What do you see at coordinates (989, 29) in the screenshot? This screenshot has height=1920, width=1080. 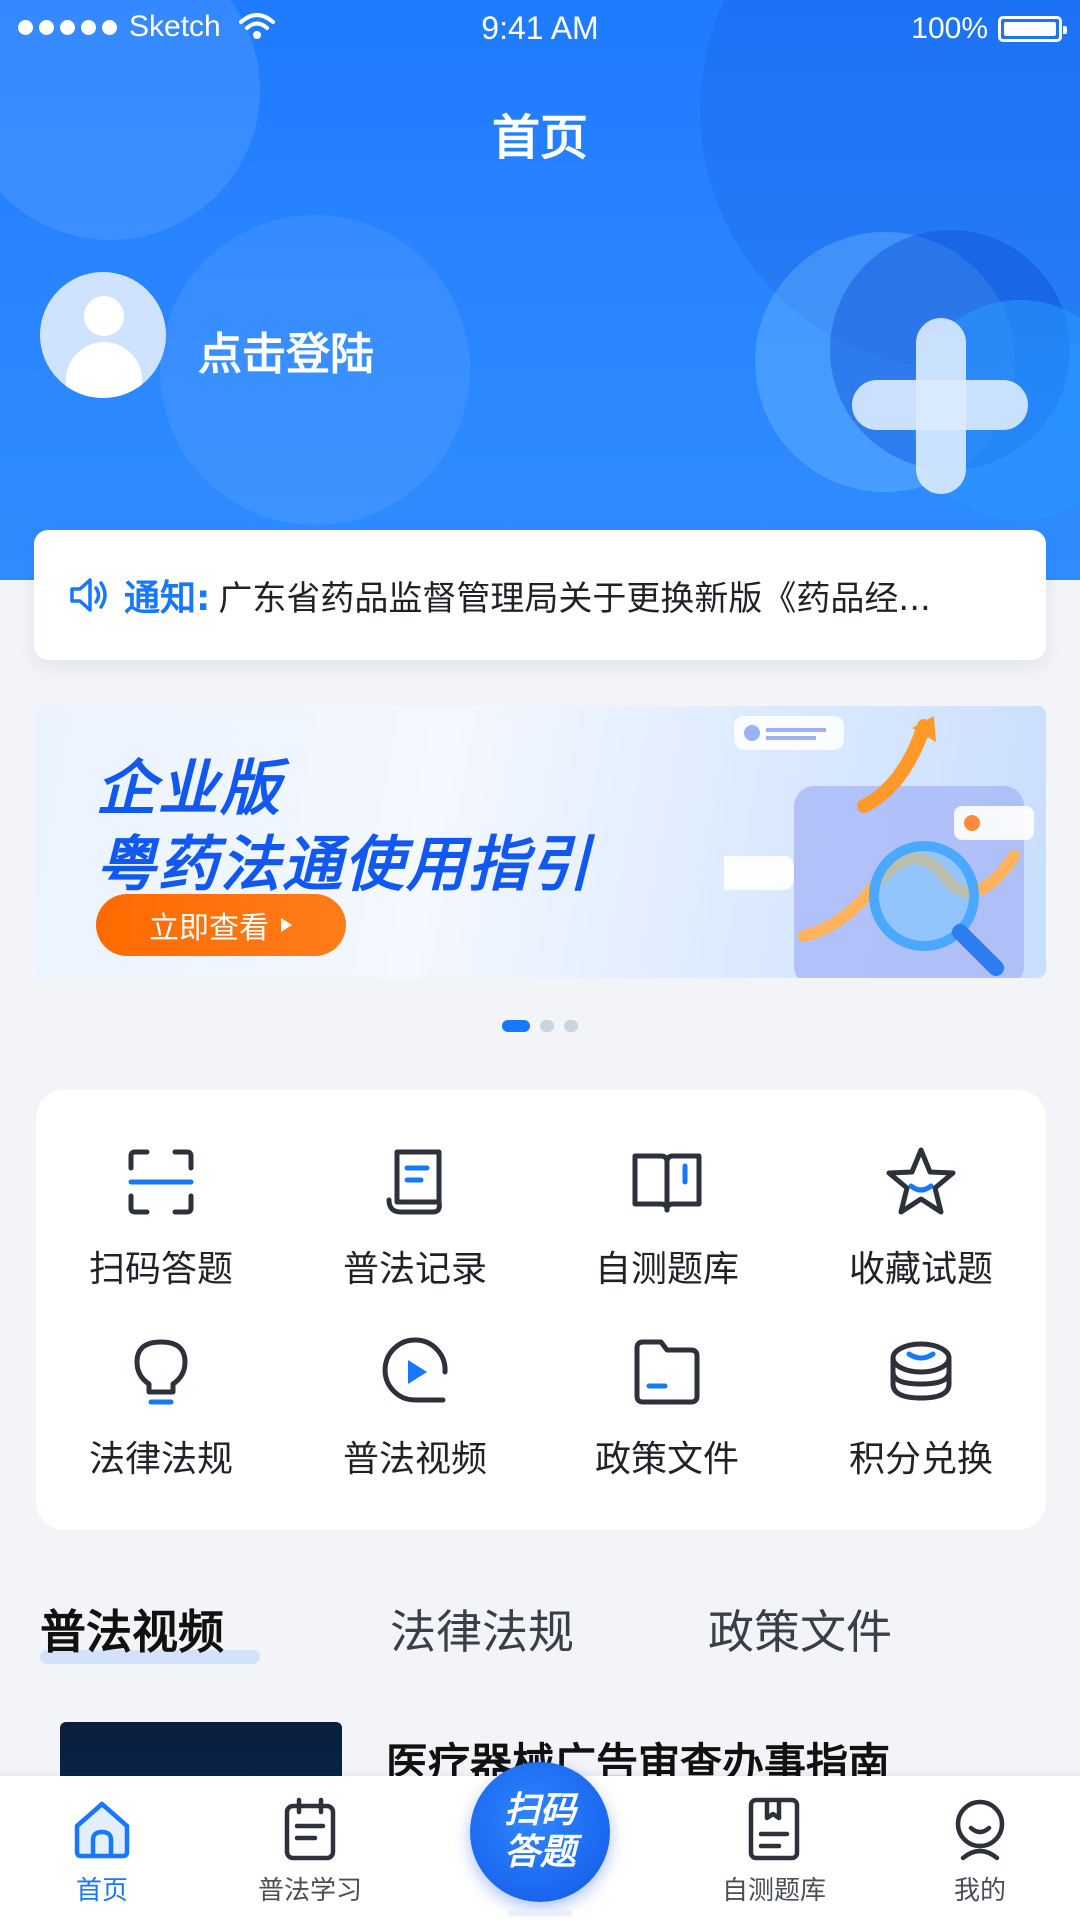 I see `battery-info: 100%` at bounding box center [989, 29].